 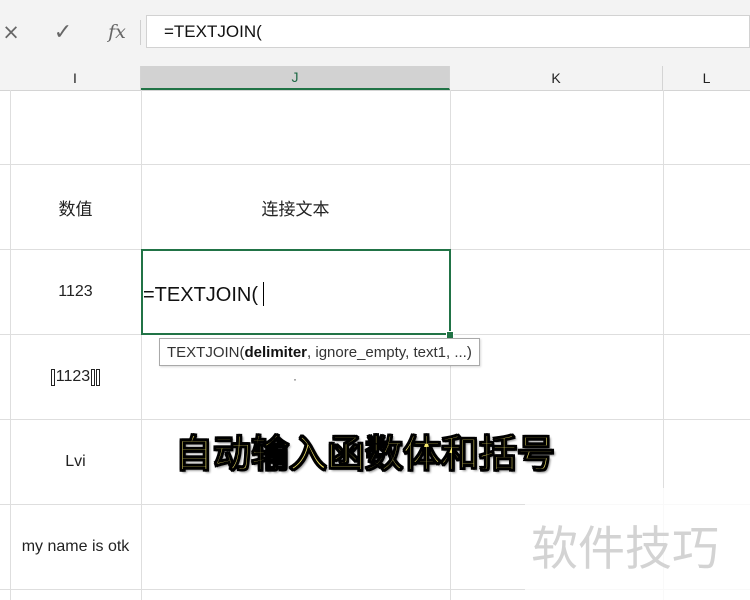 I want to click on cell-i-lvi: Lvi, so click(x=75, y=462).